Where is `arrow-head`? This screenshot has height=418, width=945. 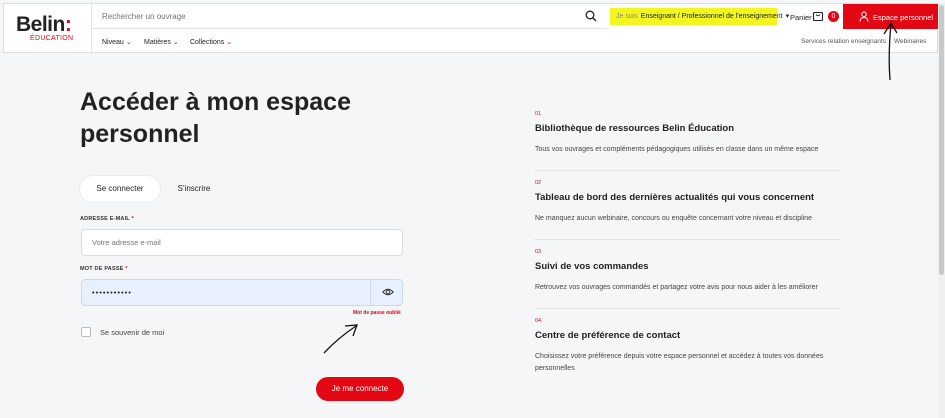 arrow-head is located at coordinates (351, 330).